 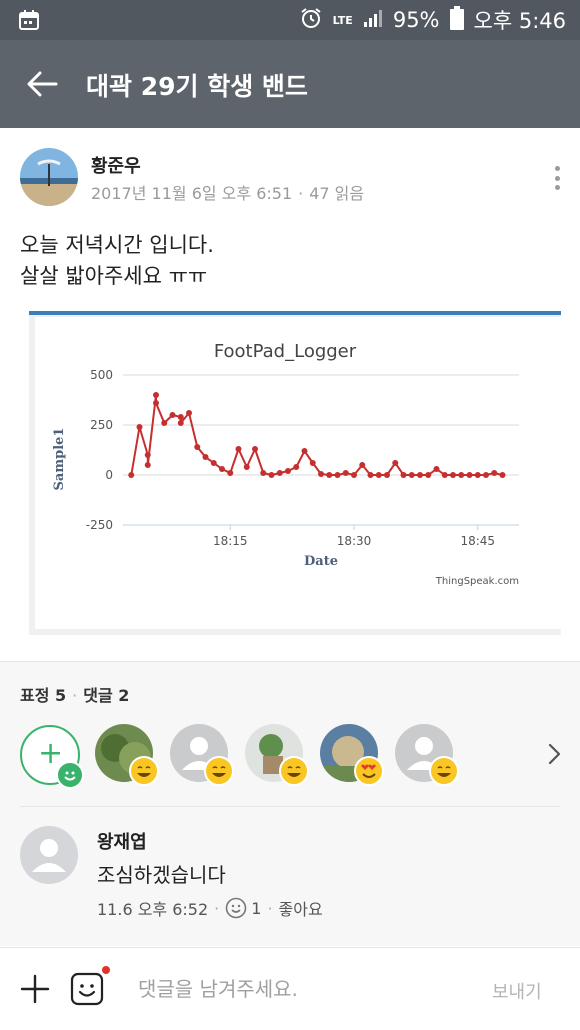 What do you see at coordinates (42, 84) in the screenshot?
I see `back-button` at bounding box center [42, 84].